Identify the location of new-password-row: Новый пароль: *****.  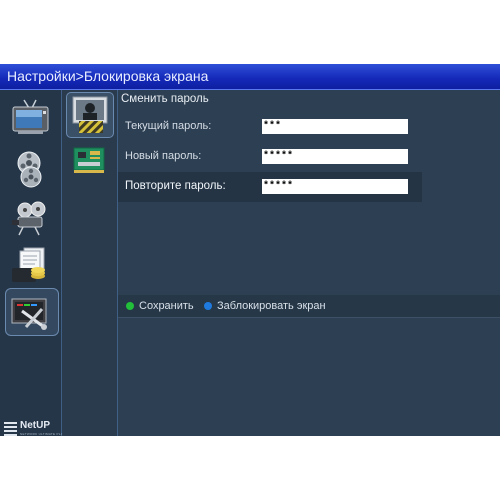
(270, 157).